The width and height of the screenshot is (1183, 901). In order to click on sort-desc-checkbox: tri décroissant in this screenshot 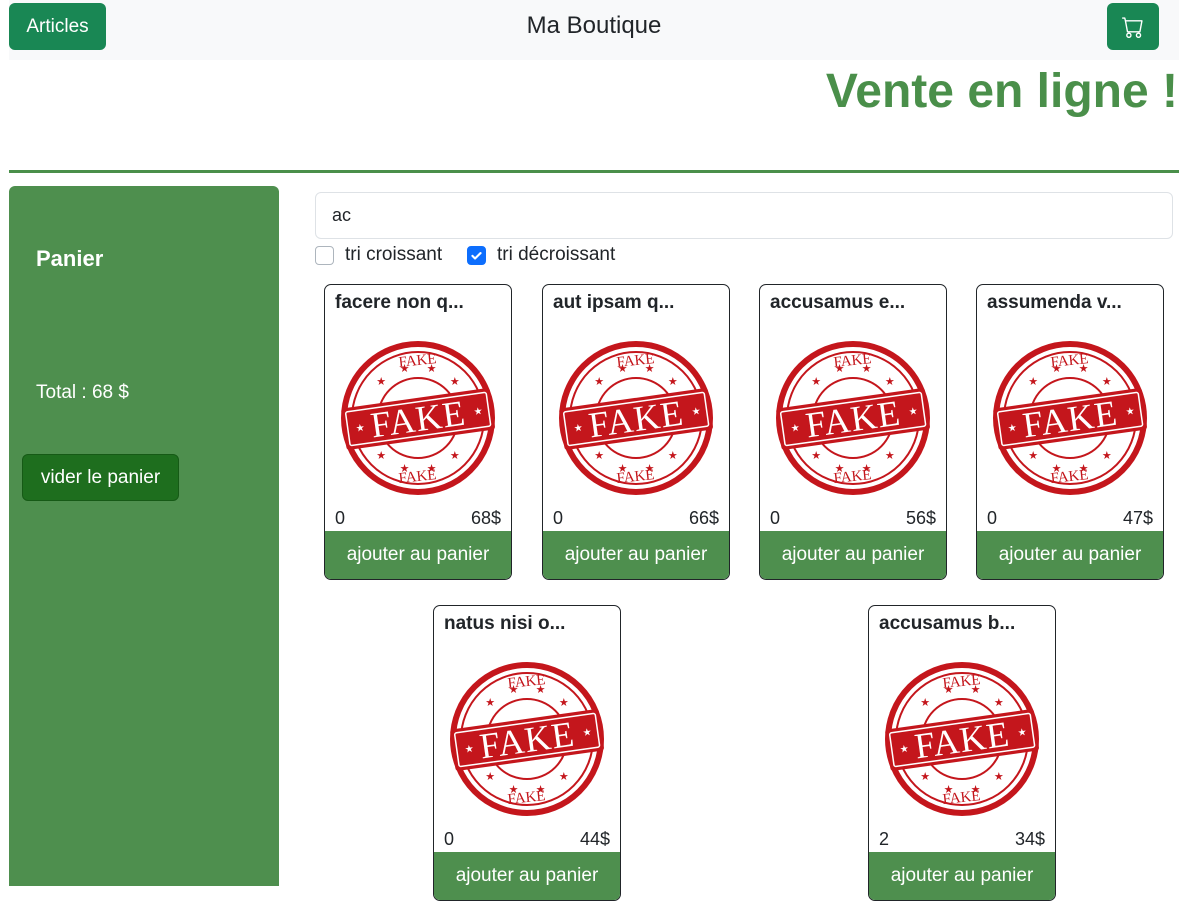, I will do `click(541, 255)`.